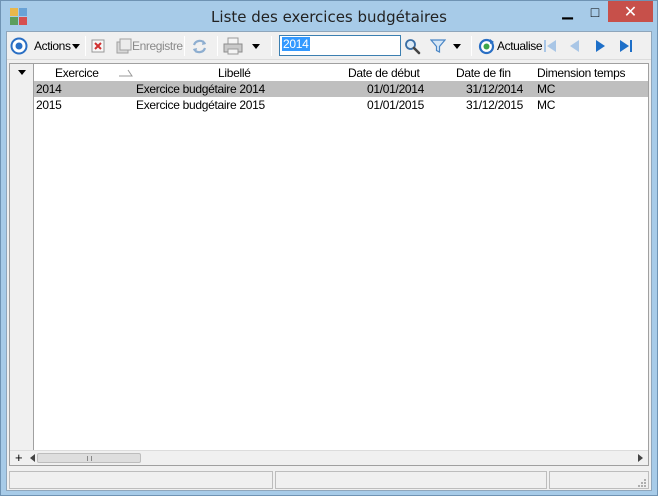  I want to click on toolbar: Actions Enregistre 2014 Actualise, so click(329, 46).